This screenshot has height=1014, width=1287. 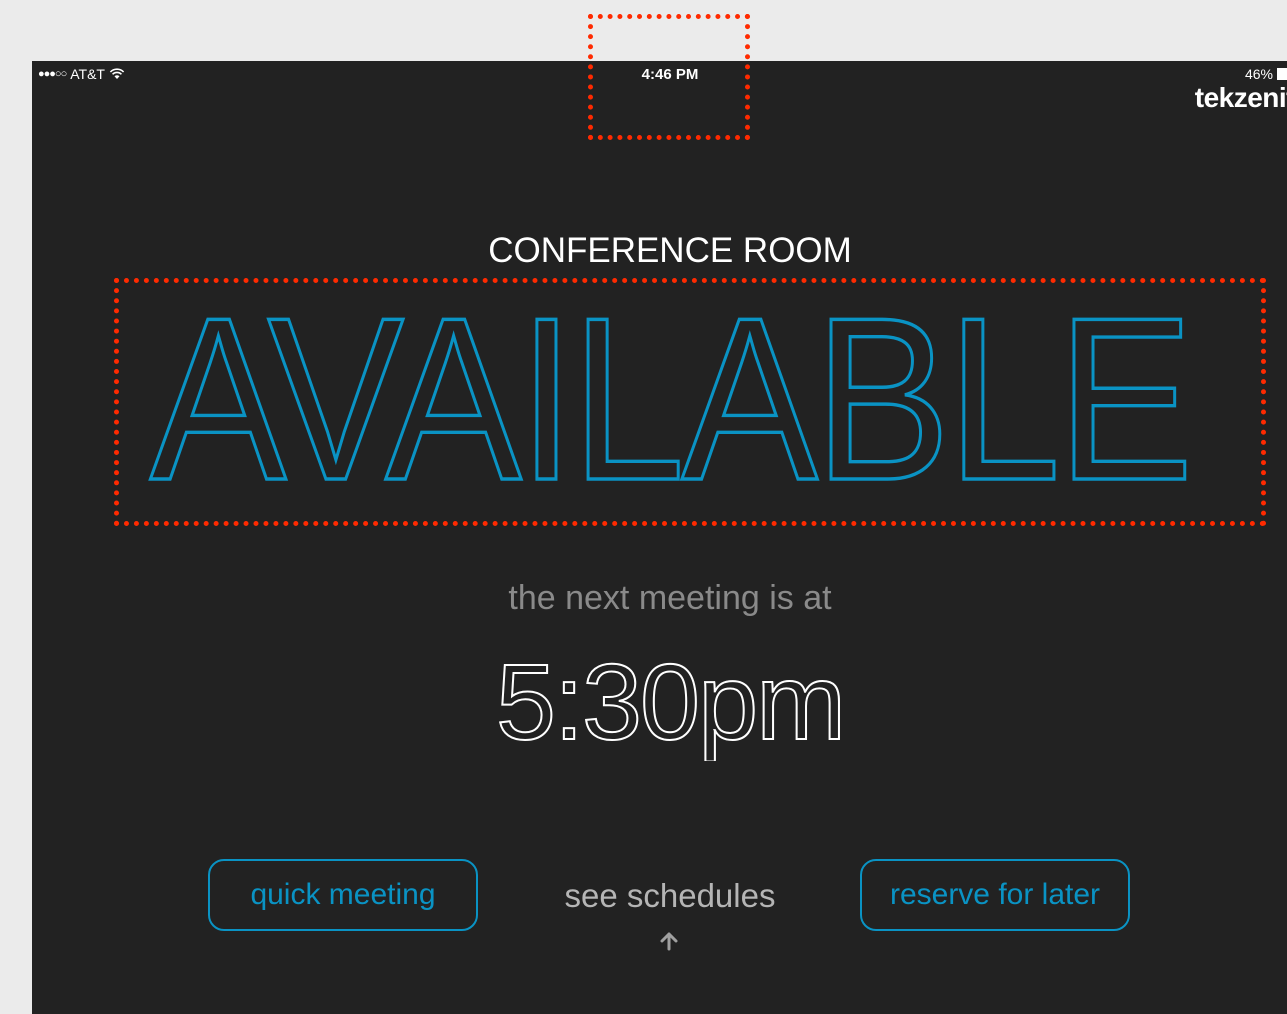 I want to click on next-meeting-time-text: 5:30pm, so click(x=671, y=701).